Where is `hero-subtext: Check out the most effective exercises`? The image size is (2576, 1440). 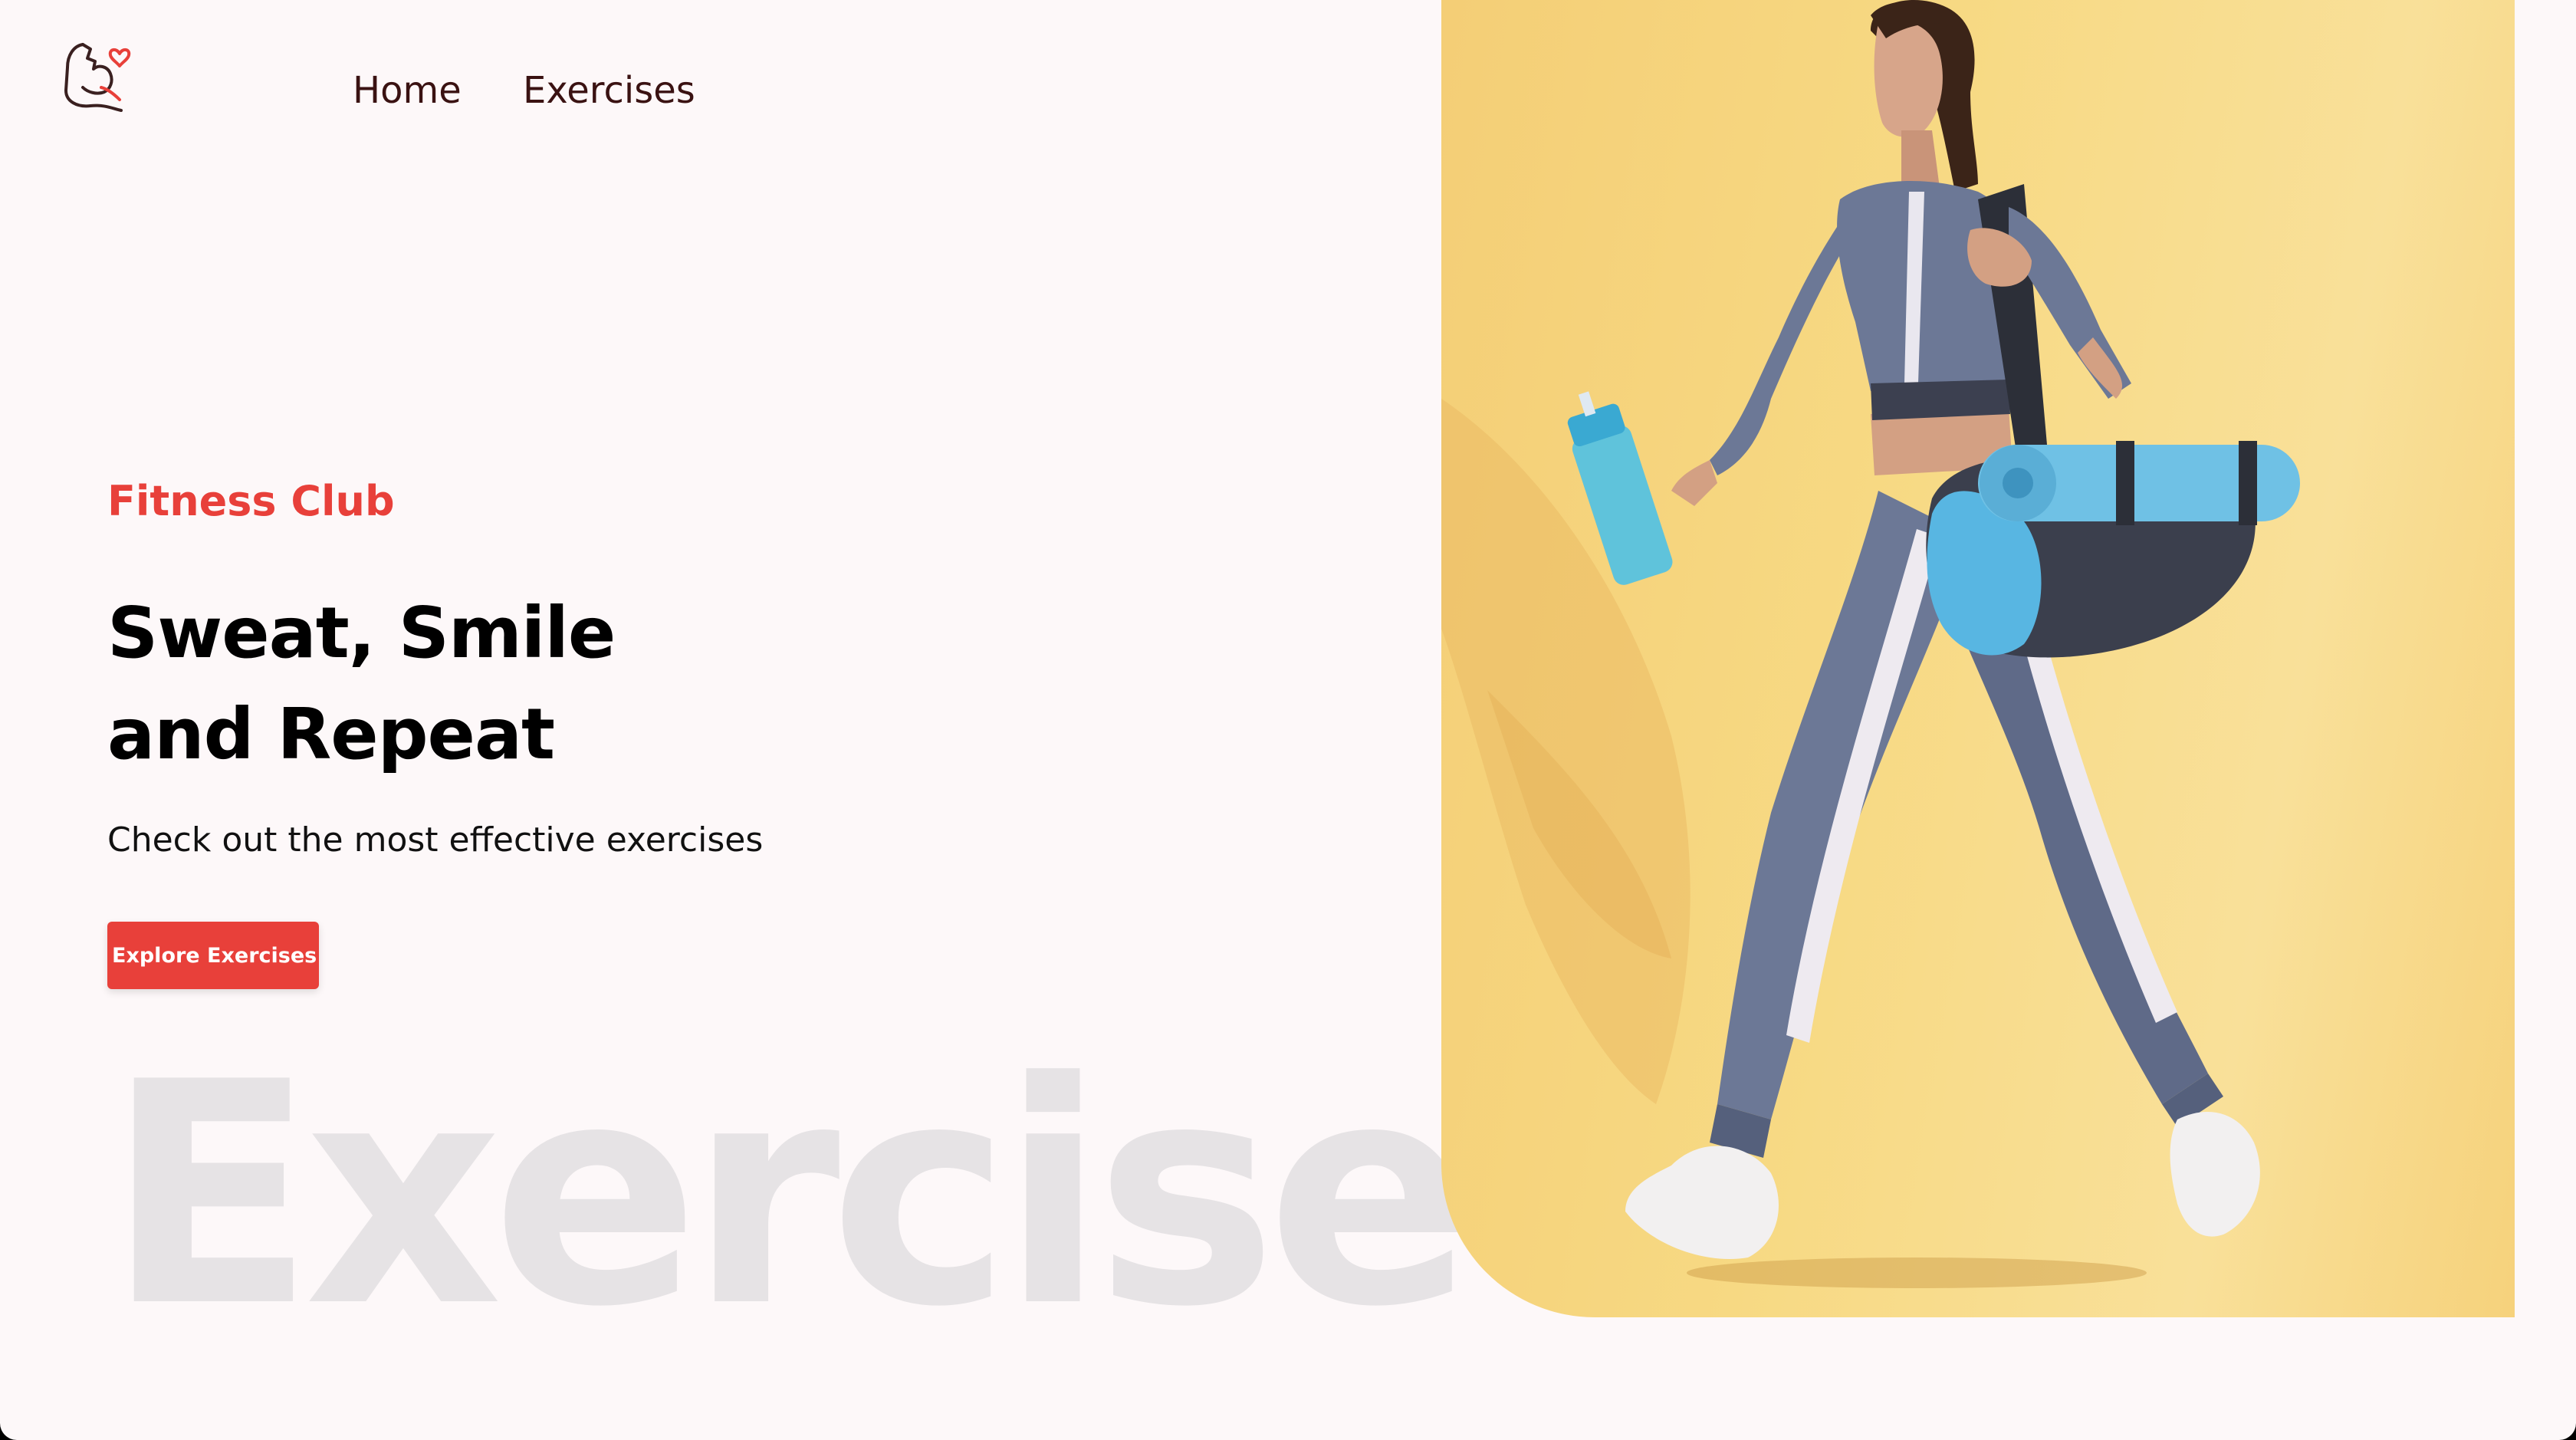 hero-subtext: Check out the most effective exercises is located at coordinates (436, 840).